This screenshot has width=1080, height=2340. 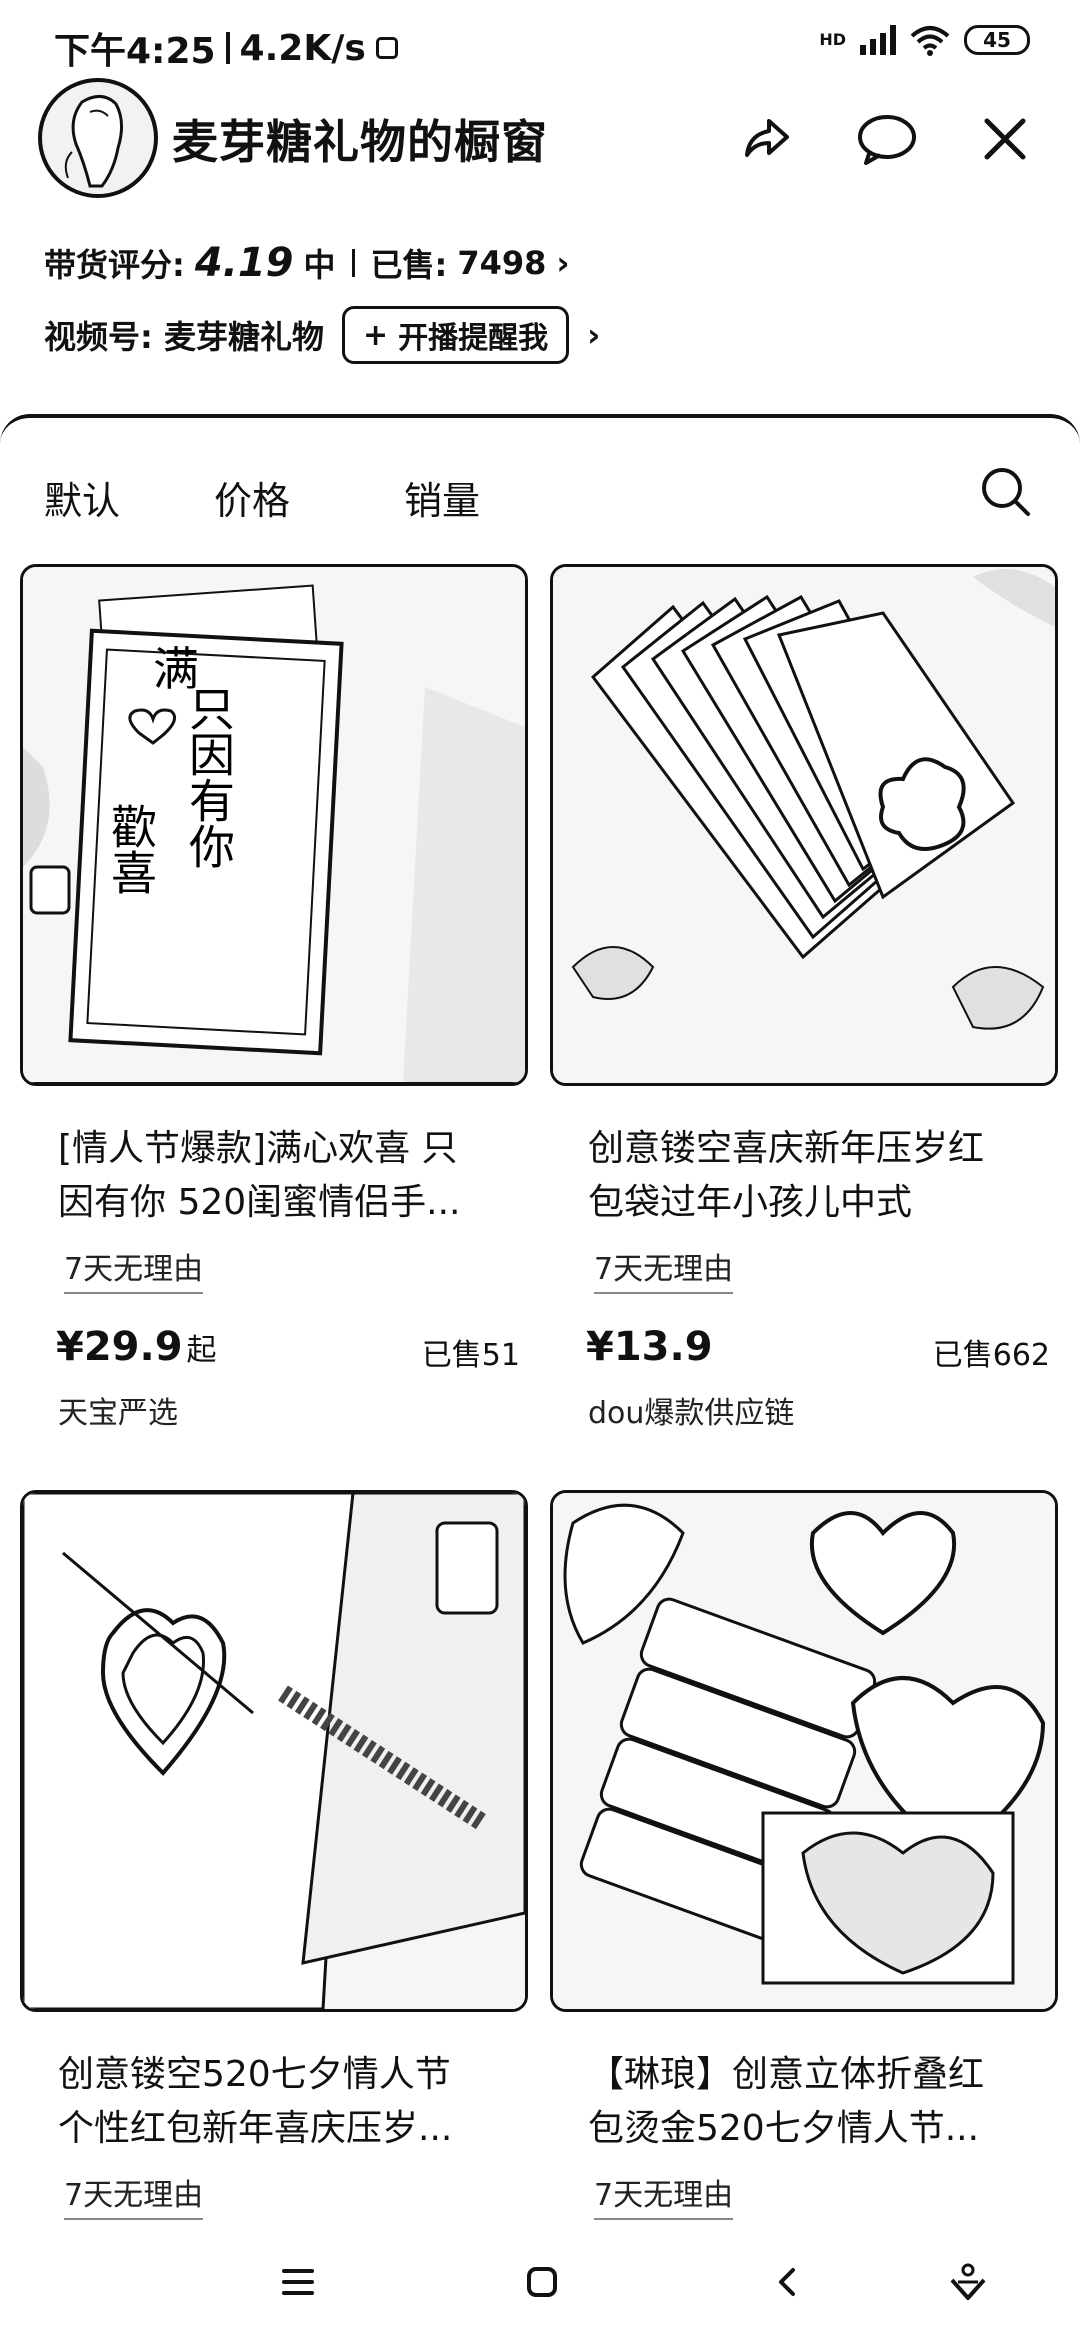 I want to click on shop-stats: 带货评分: 4.19 中 已售: 7498 ›, so click(x=307, y=263).